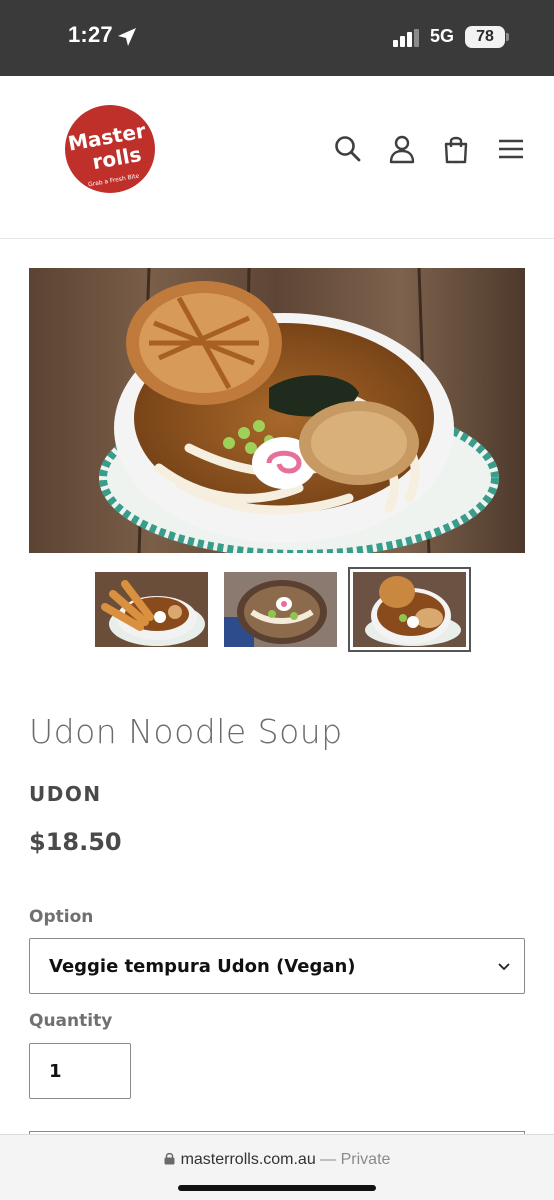  Describe the element at coordinates (65, 794) in the screenshot. I see `product-vendor: UDON` at that location.